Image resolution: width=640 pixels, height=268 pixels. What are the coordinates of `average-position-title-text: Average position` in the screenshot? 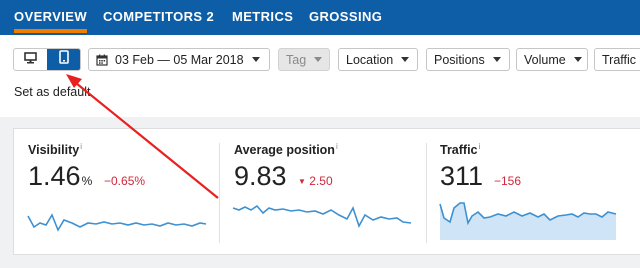 It's located at (284, 150).